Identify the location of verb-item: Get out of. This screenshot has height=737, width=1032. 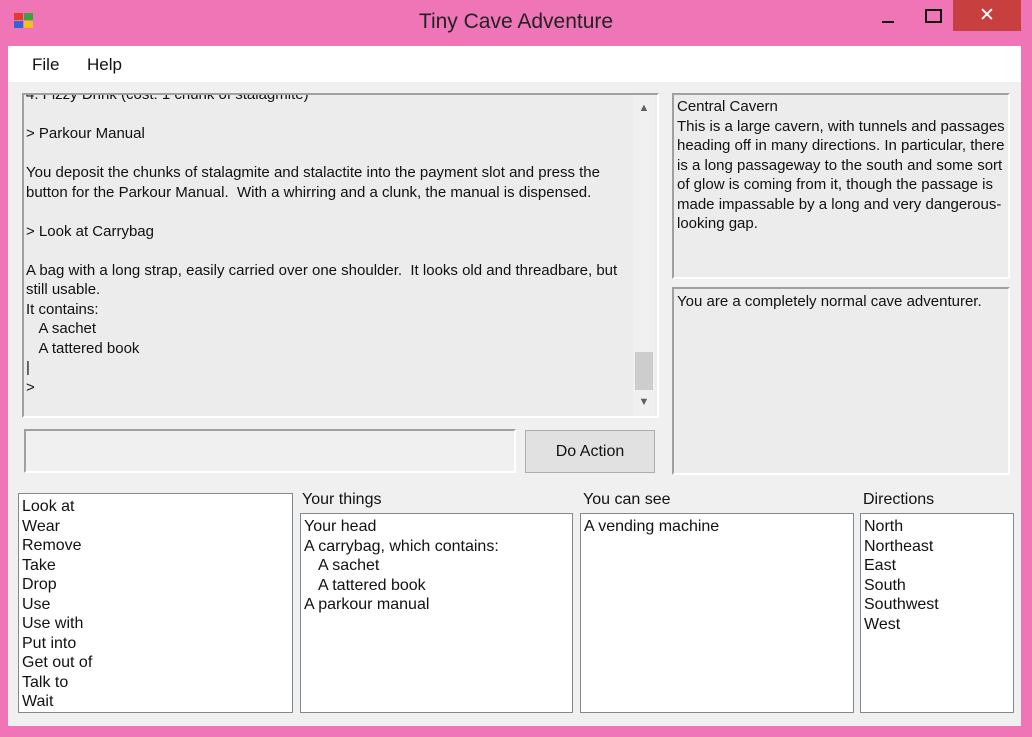
(155, 663).